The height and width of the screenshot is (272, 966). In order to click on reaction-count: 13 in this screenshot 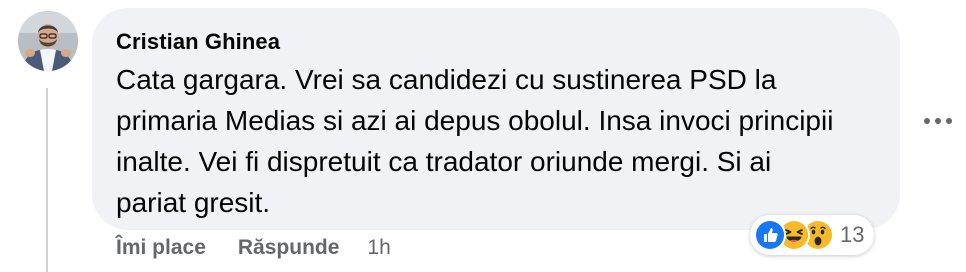, I will do `click(852, 234)`.